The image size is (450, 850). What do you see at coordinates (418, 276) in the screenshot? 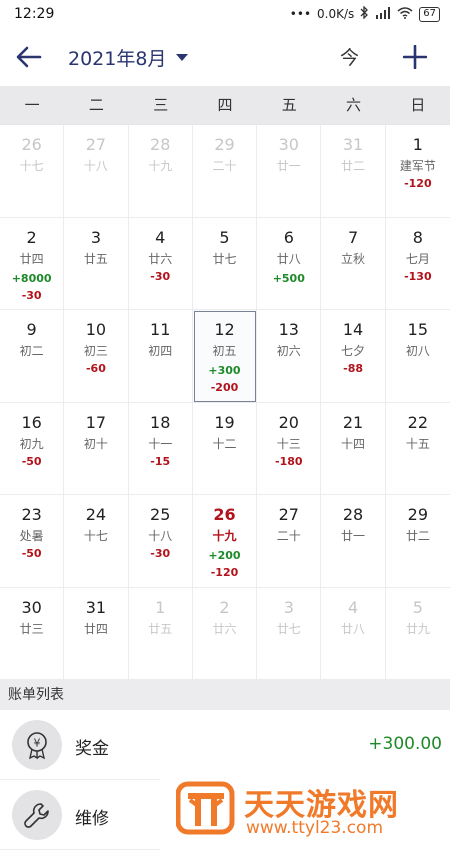
I see `day-expense: -130` at bounding box center [418, 276].